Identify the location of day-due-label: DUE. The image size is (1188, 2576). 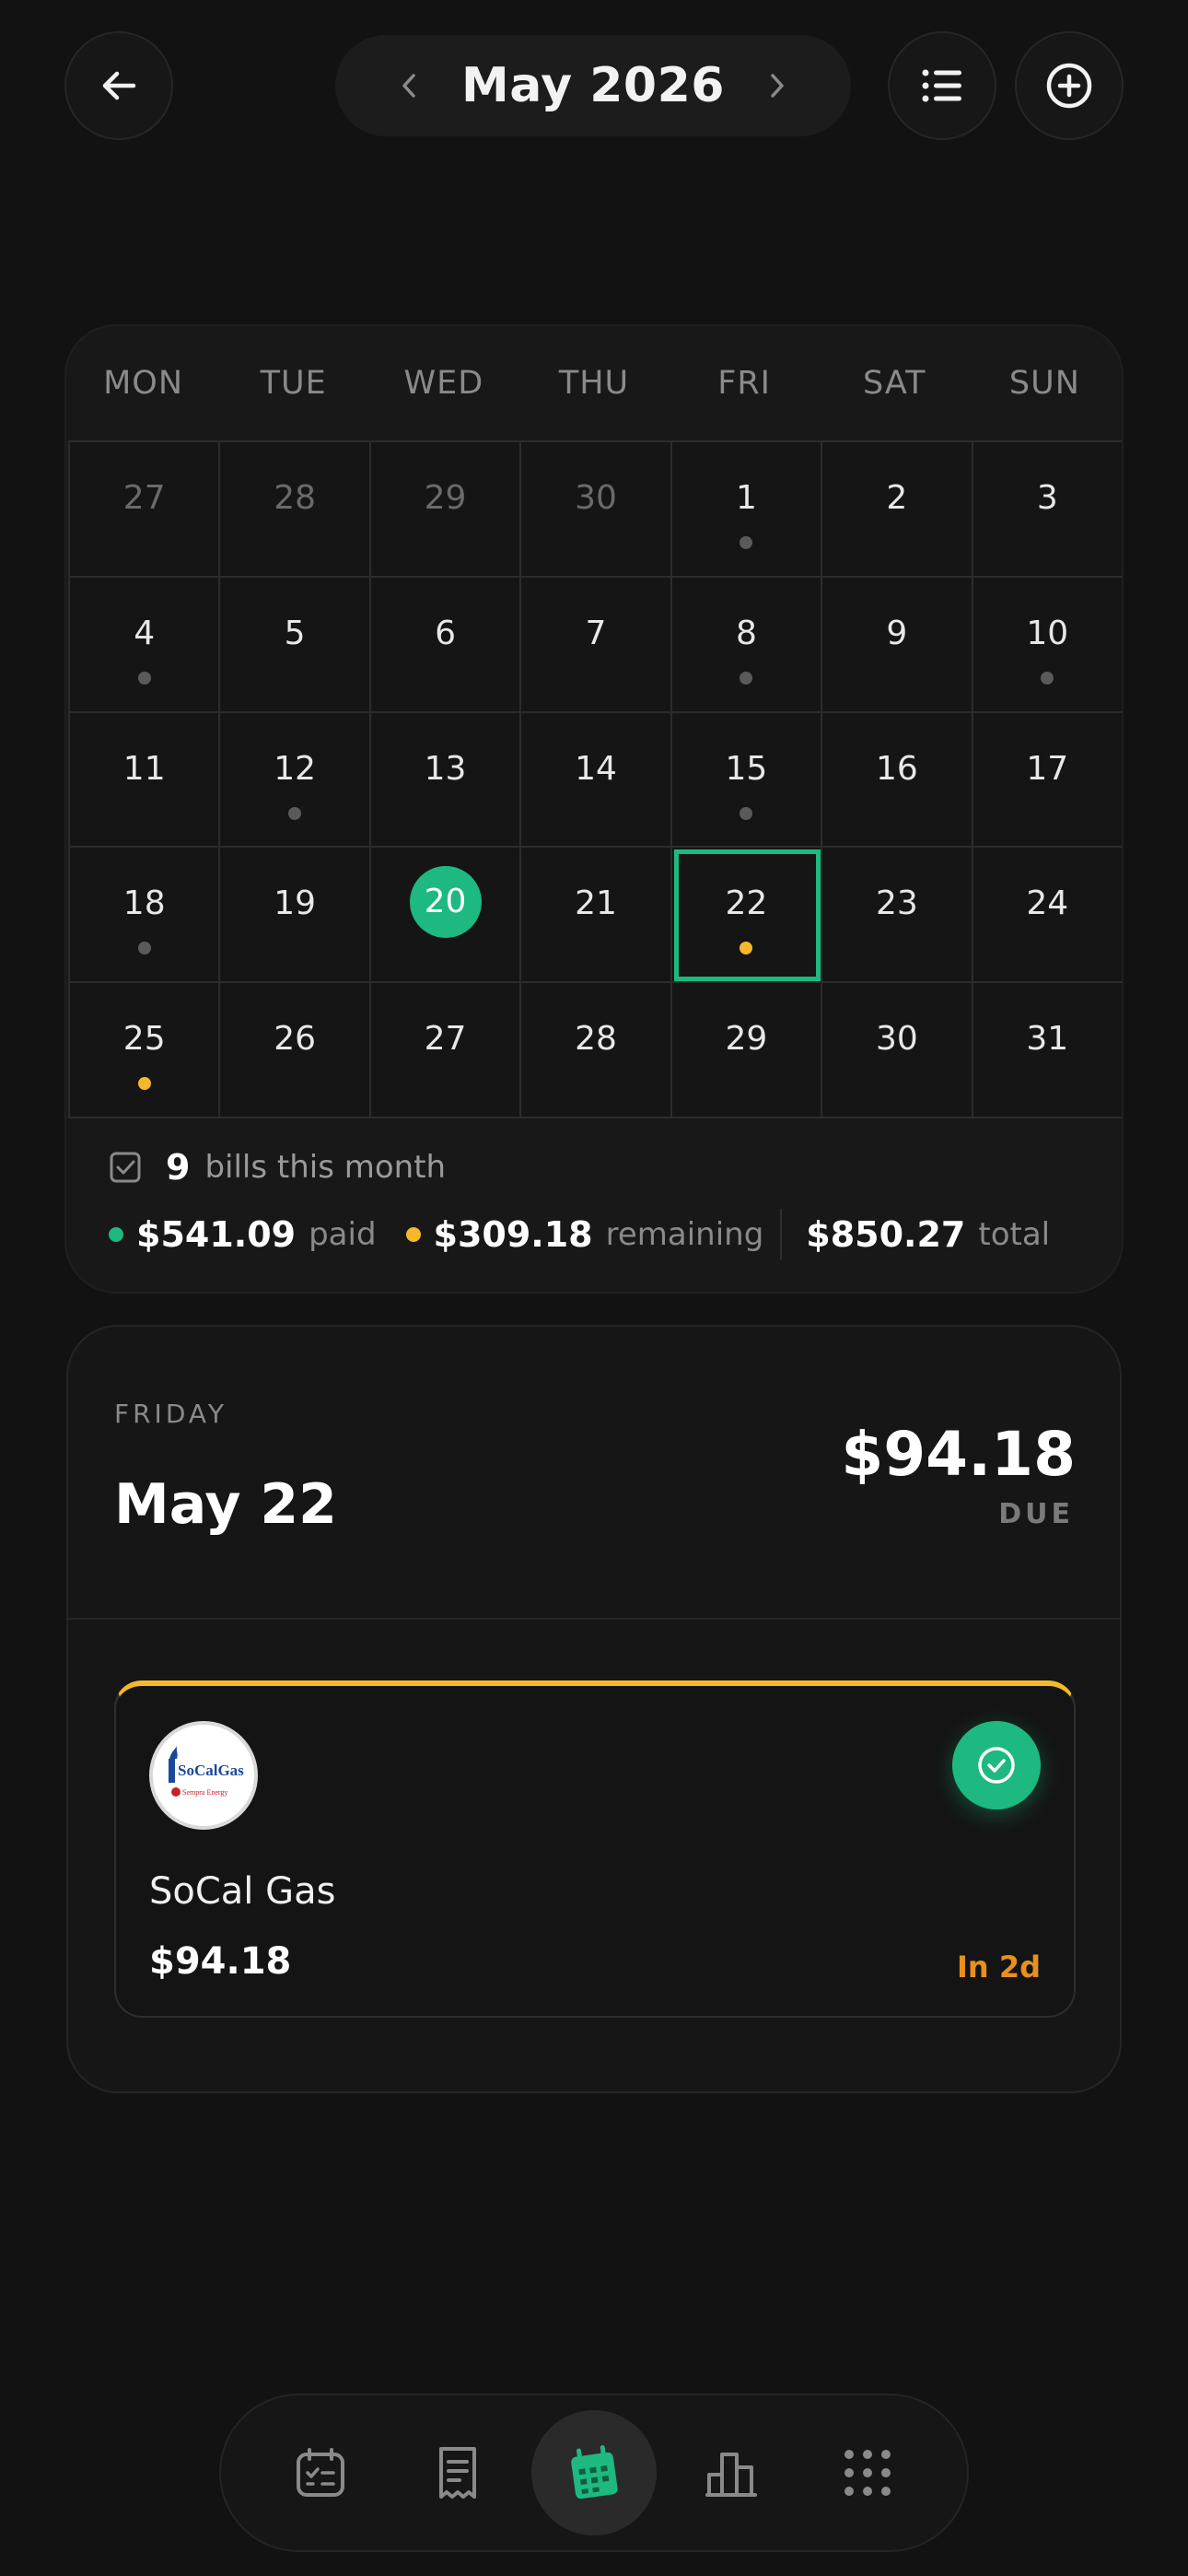
(1036, 1514).